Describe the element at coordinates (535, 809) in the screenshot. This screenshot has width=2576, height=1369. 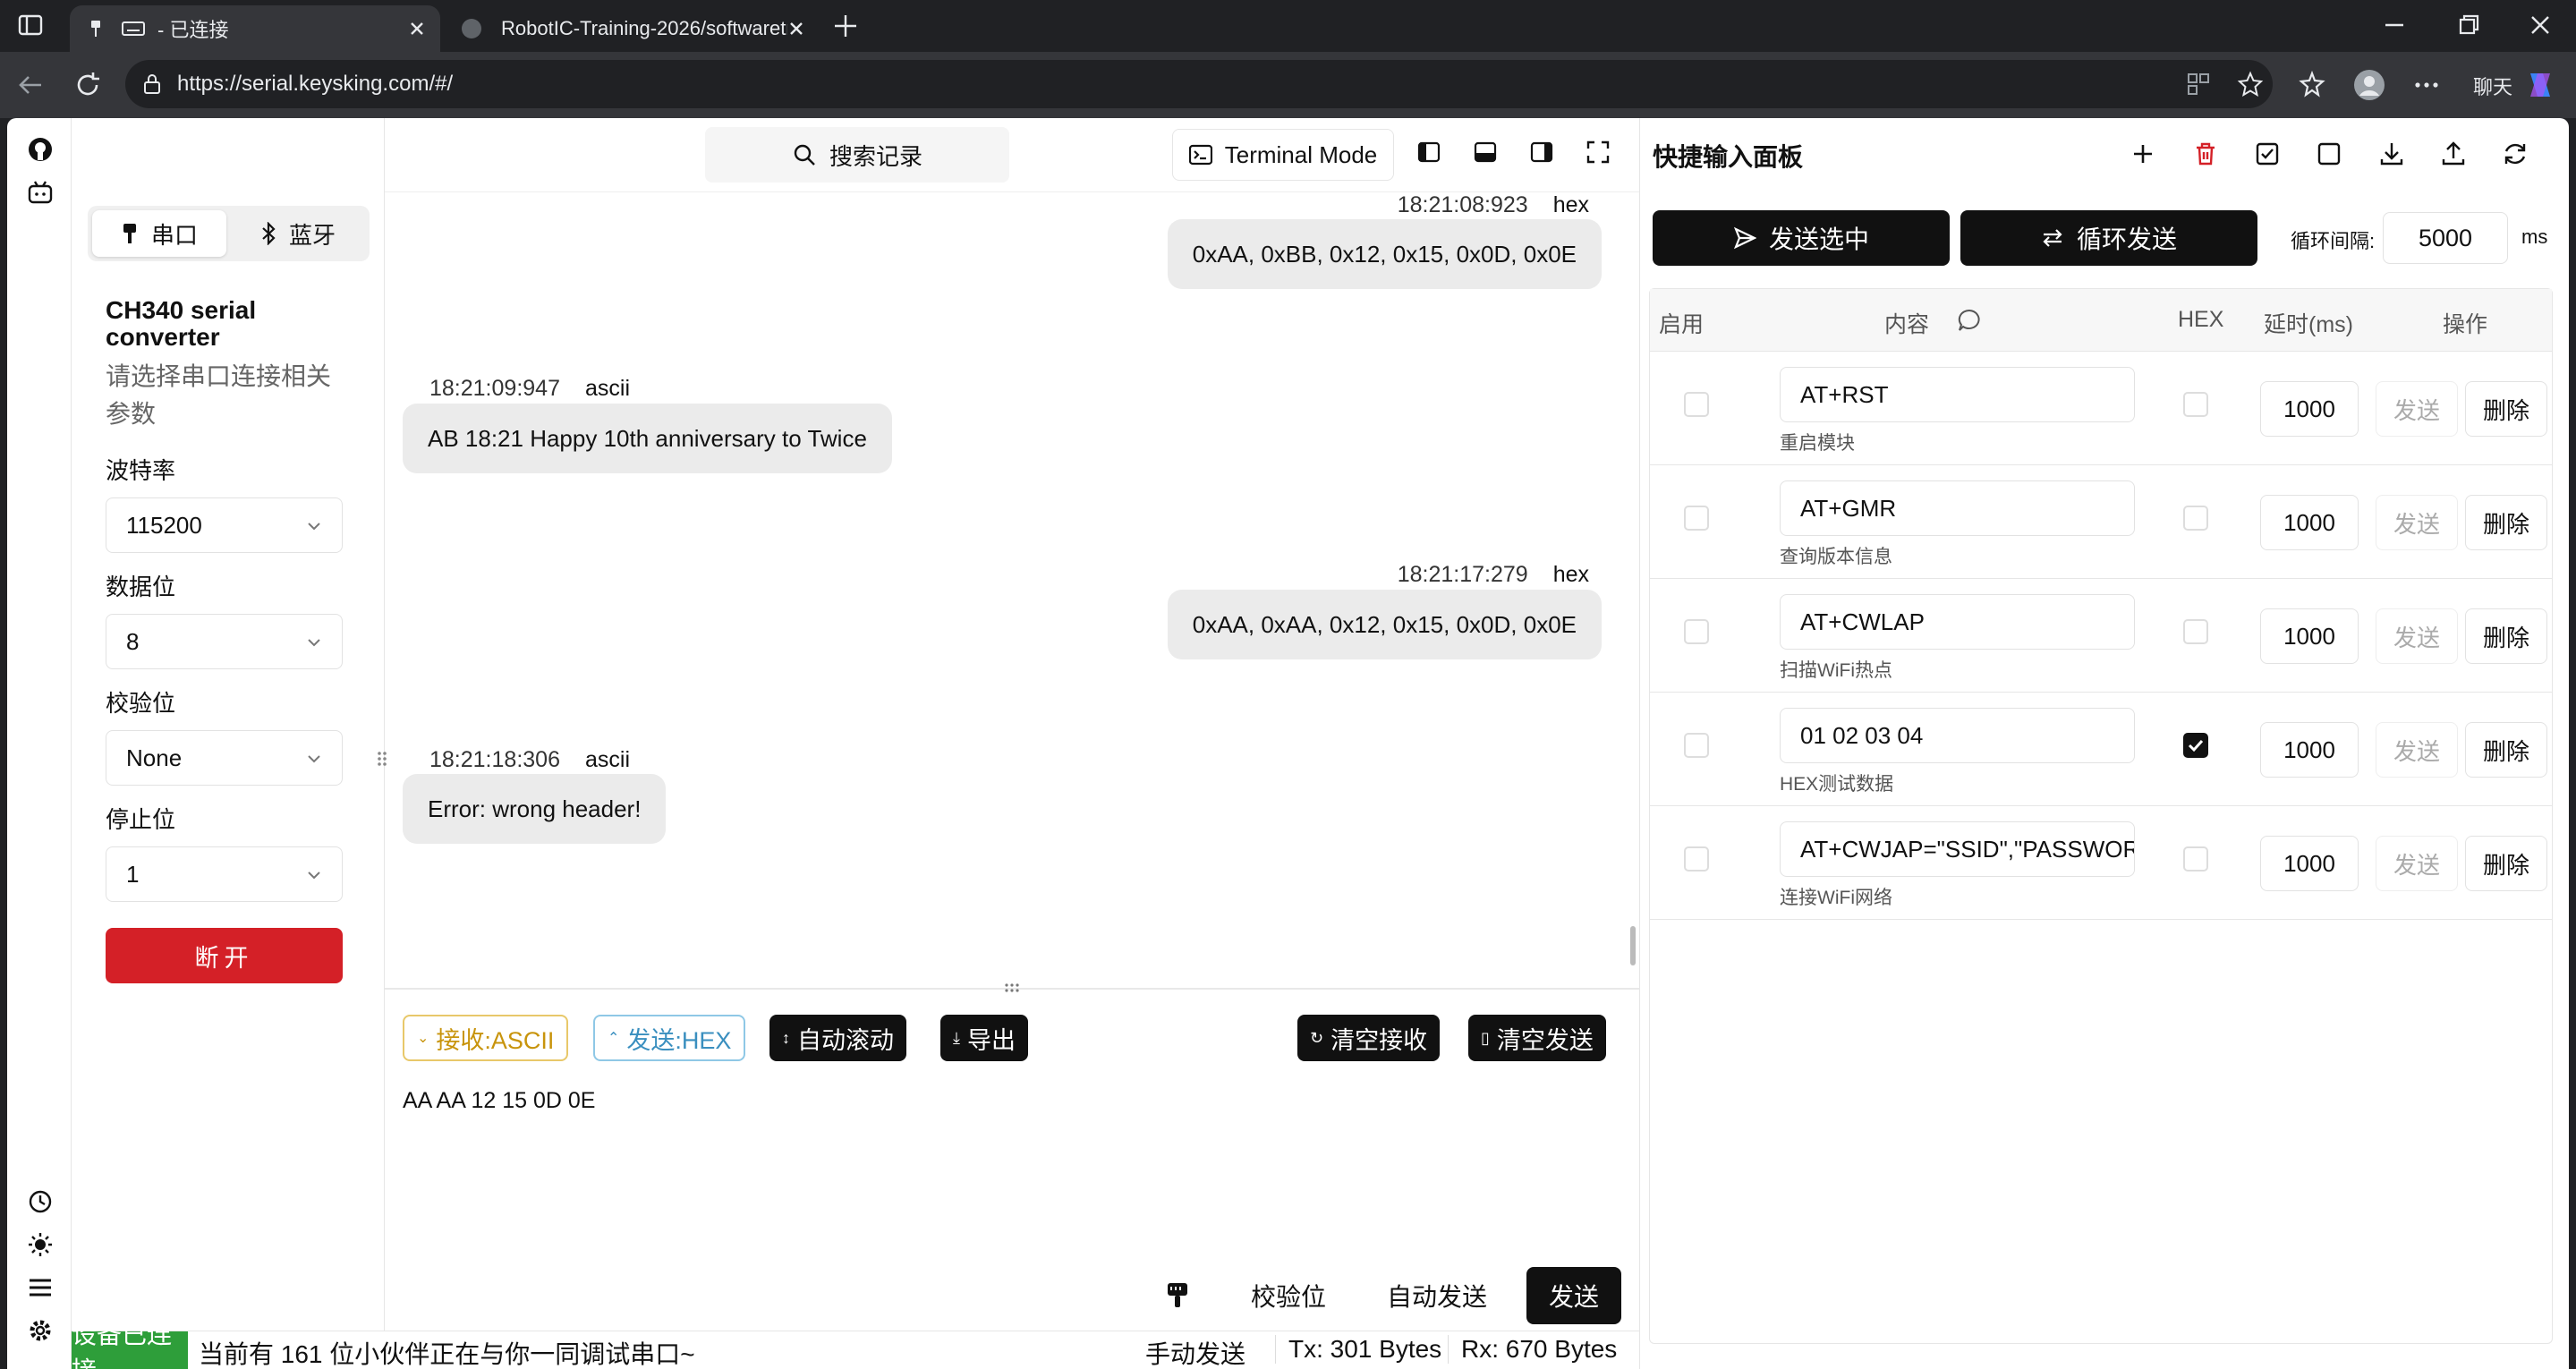
I see `message-bubble-received: Error: wrong header!` at that location.